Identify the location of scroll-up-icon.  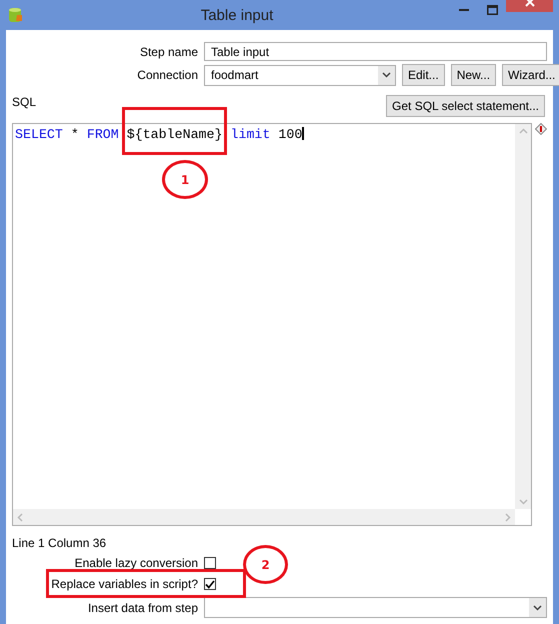
(523, 131).